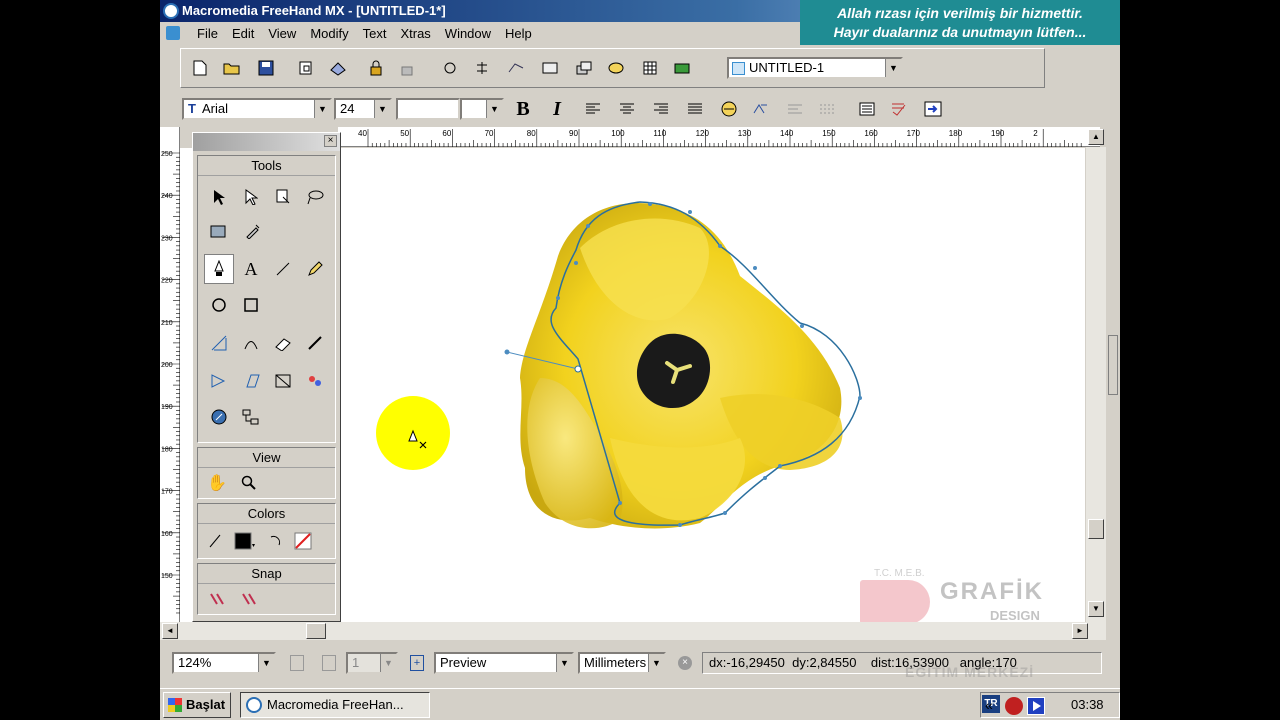 The height and width of the screenshot is (720, 1280). What do you see at coordinates (867, 109) in the screenshot?
I see `columns-icon` at bounding box center [867, 109].